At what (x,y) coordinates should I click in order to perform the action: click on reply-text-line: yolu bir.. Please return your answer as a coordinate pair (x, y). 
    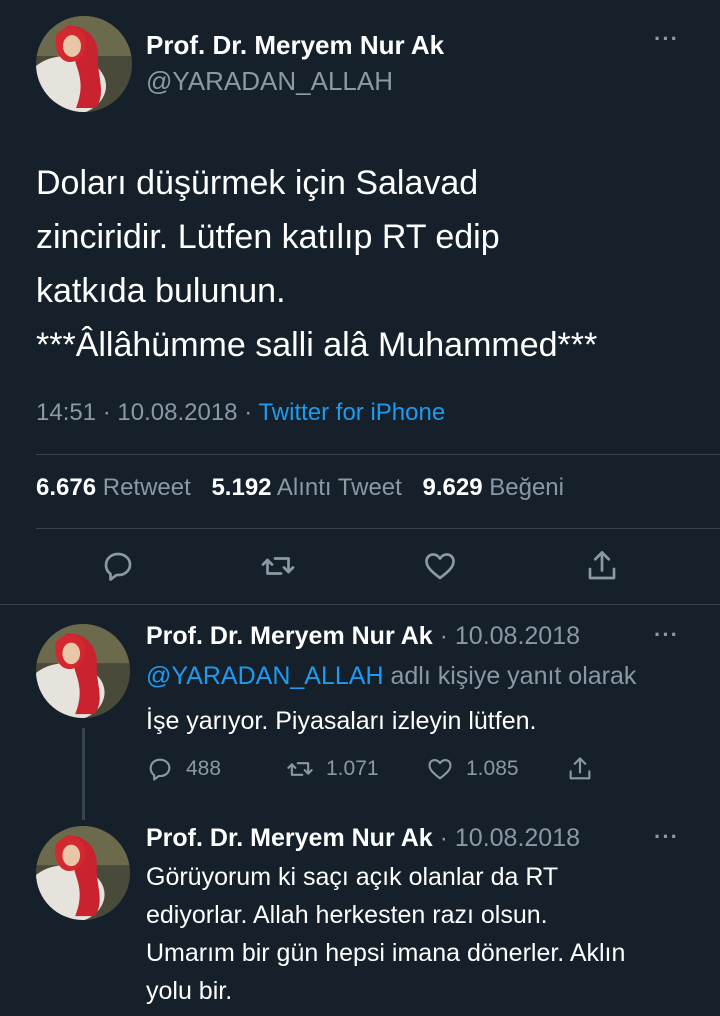
    Looking at the image, I should click on (189, 991).